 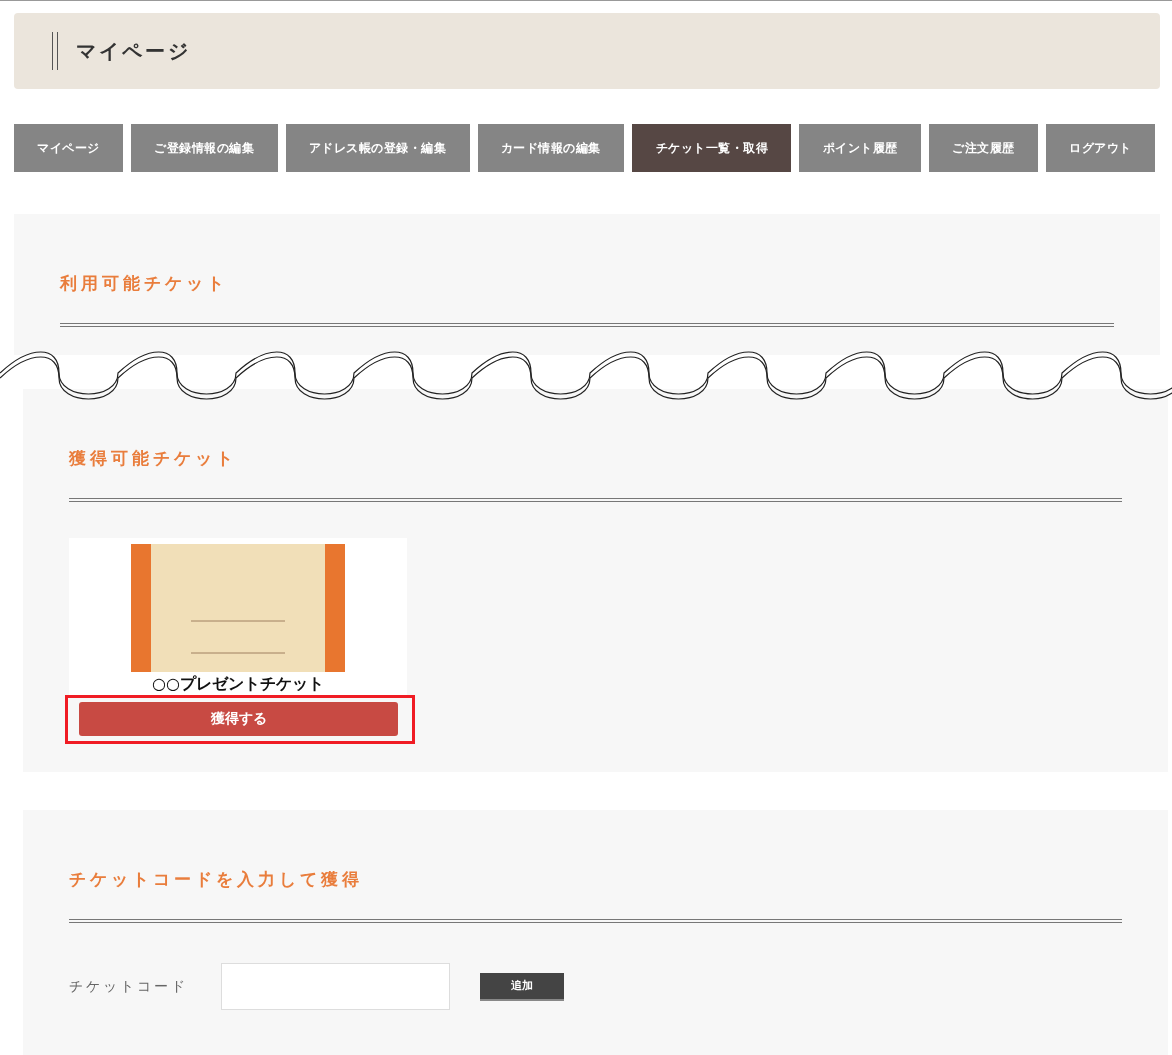 I want to click on nav-tab: ご注文履歴, so click(x=983, y=148).